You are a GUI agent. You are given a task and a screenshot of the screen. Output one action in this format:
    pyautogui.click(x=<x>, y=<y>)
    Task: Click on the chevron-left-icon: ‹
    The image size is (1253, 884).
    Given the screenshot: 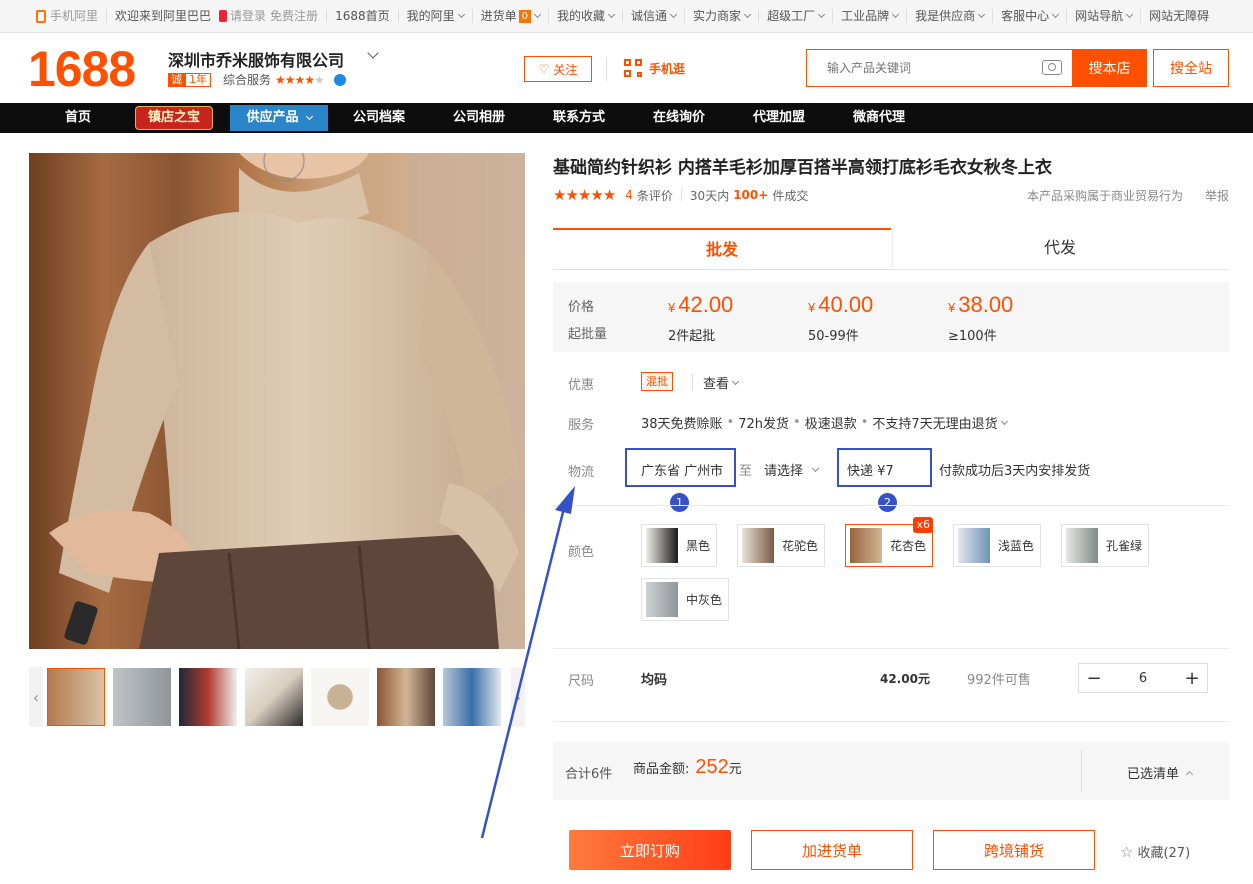 What is the action you would take?
    pyautogui.click(x=36, y=697)
    